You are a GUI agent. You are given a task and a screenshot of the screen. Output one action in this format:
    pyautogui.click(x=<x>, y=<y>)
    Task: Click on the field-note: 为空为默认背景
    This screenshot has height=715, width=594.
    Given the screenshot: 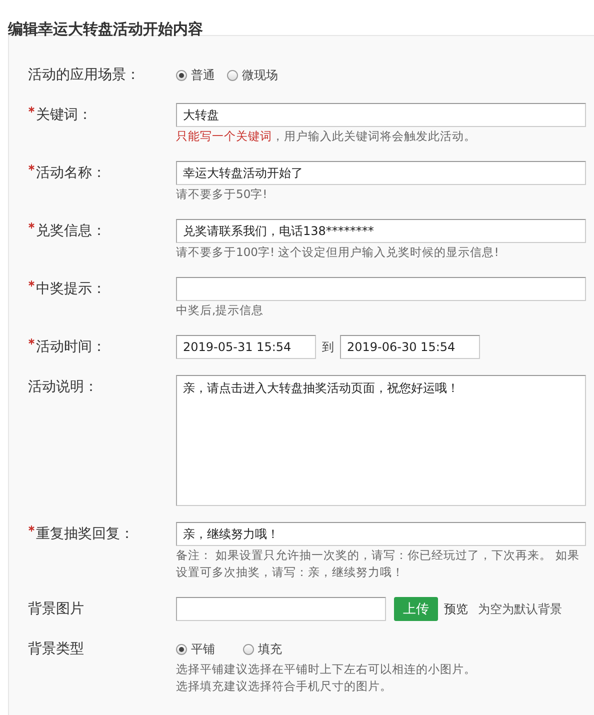 What is the action you would take?
    pyautogui.click(x=520, y=609)
    